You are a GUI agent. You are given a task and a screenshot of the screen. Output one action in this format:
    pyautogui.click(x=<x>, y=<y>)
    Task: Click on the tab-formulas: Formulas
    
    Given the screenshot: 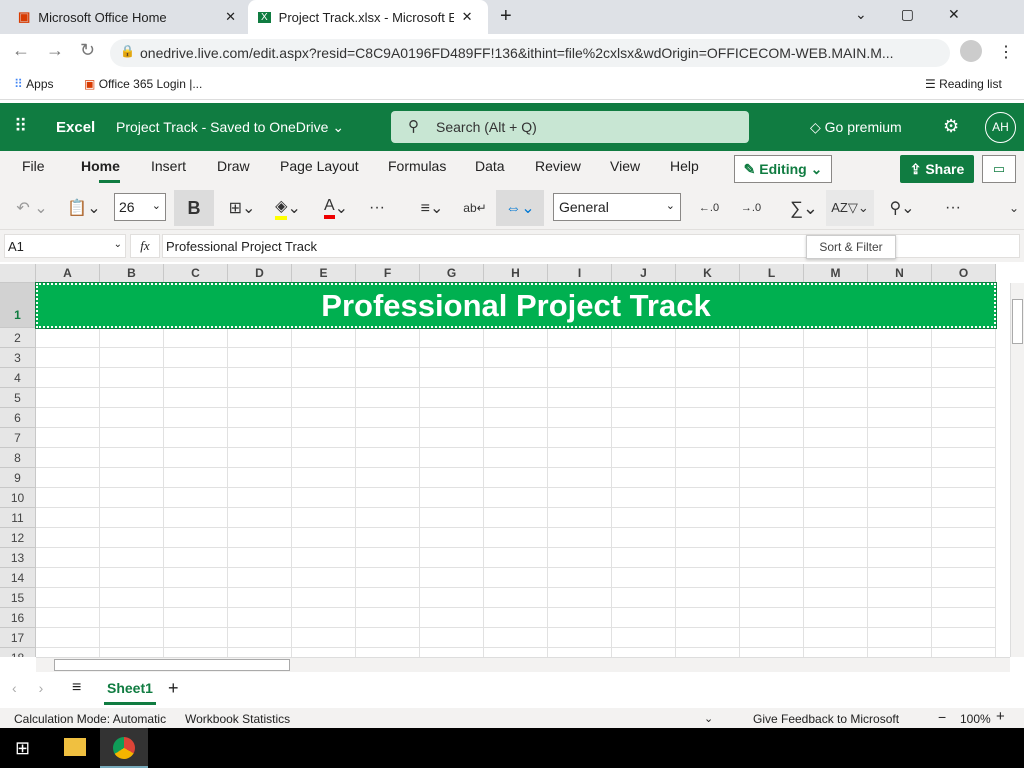 What is the action you would take?
    pyautogui.click(x=417, y=166)
    